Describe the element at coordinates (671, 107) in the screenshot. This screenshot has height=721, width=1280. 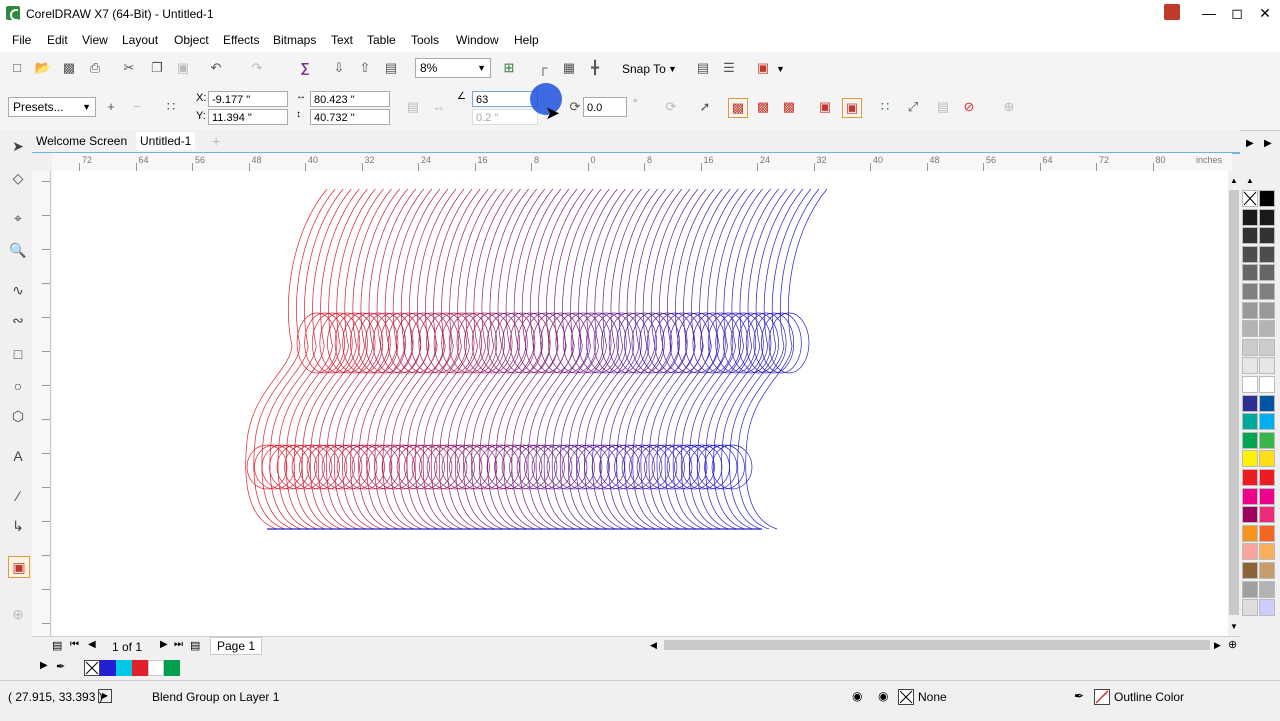
I see `loop-blend-icon: ⟳` at that location.